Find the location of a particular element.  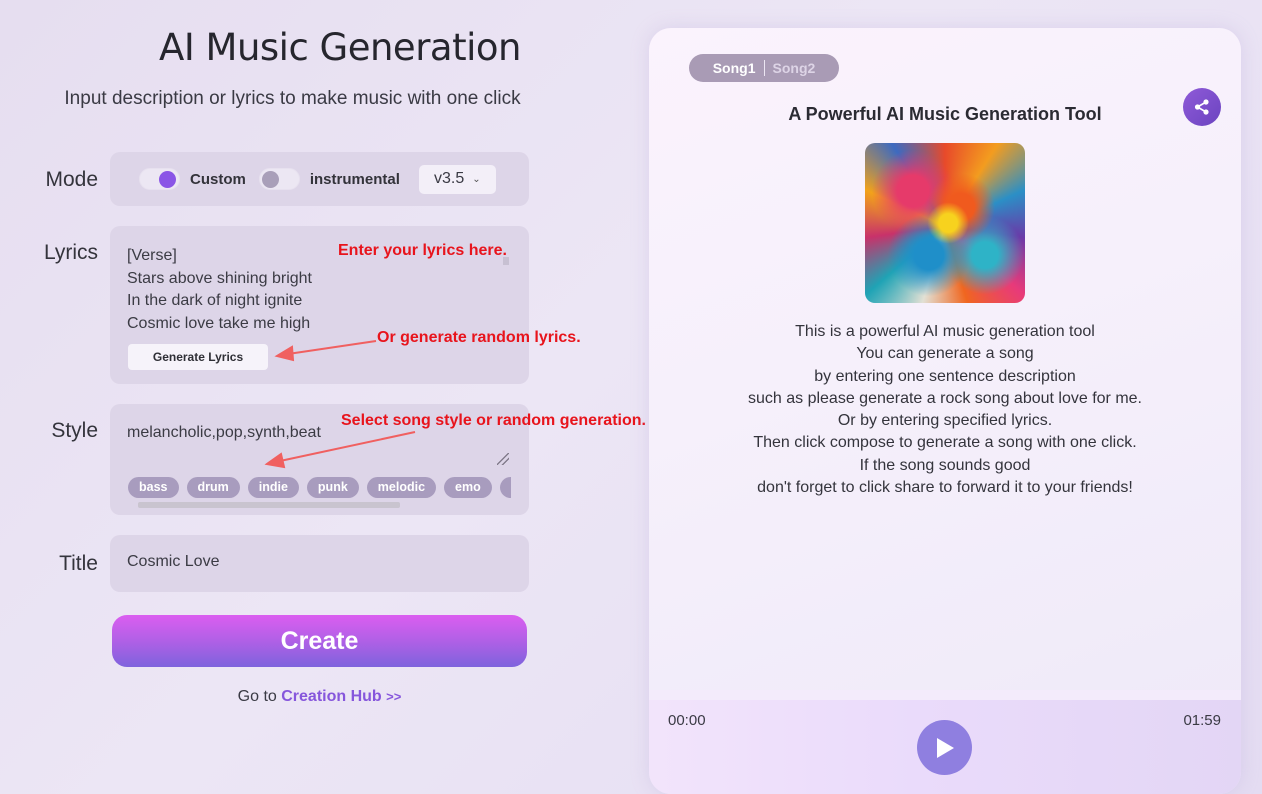

mode-label: Mode is located at coordinates (71, 179).